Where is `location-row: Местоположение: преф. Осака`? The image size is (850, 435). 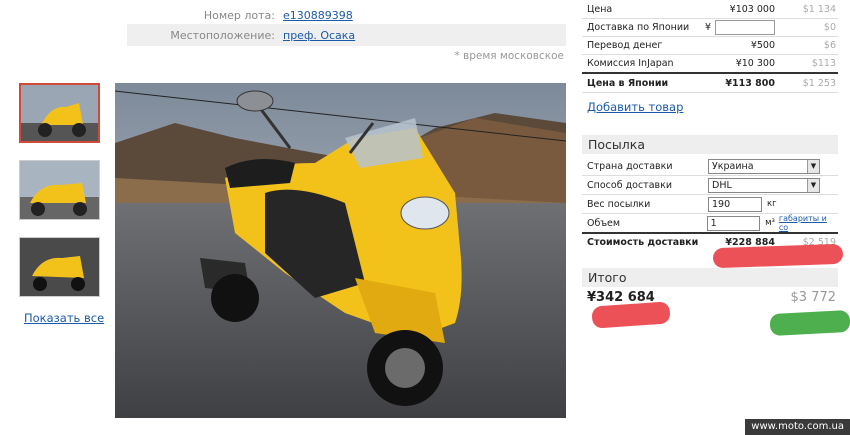 location-row: Местоположение: преф. Осака is located at coordinates (346, 35).